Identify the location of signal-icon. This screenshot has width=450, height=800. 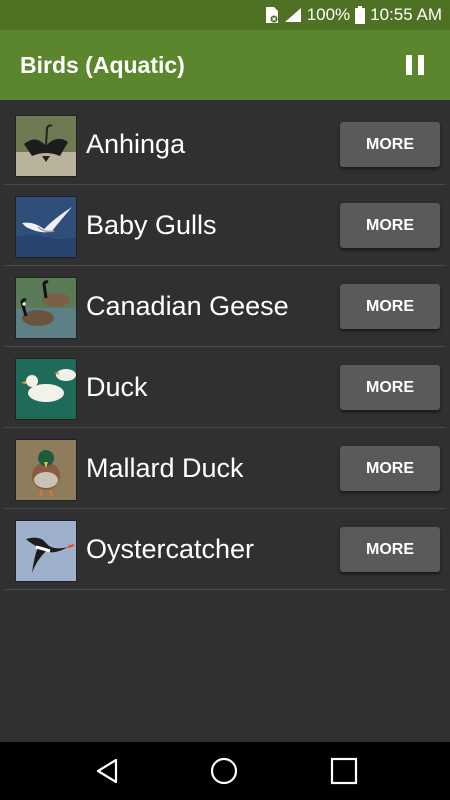
(293, 15).